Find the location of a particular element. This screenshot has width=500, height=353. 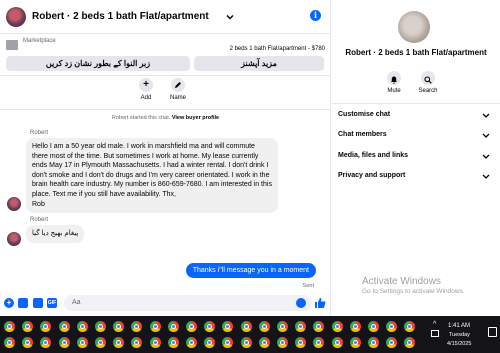

add-label: Add is located at coordinates (146, 98).